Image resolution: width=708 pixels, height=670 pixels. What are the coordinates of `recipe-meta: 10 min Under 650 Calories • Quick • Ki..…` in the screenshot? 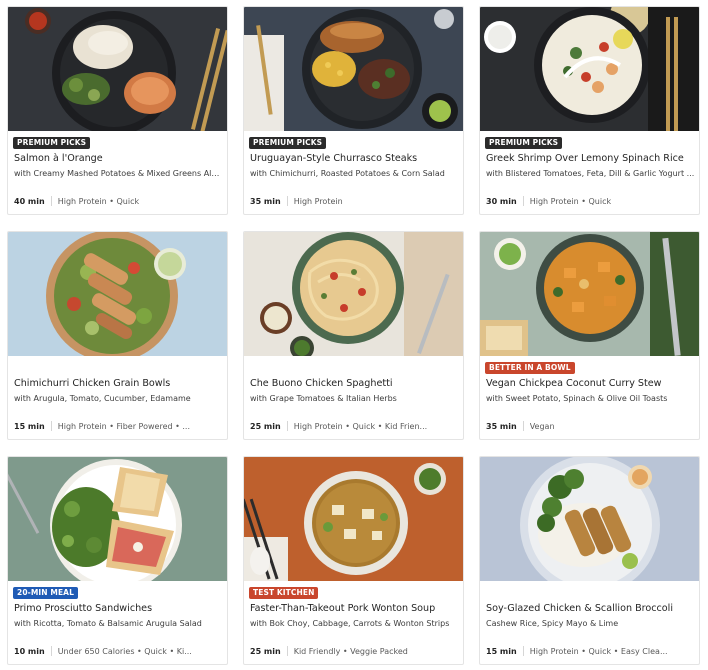 It's located at (119, 651).